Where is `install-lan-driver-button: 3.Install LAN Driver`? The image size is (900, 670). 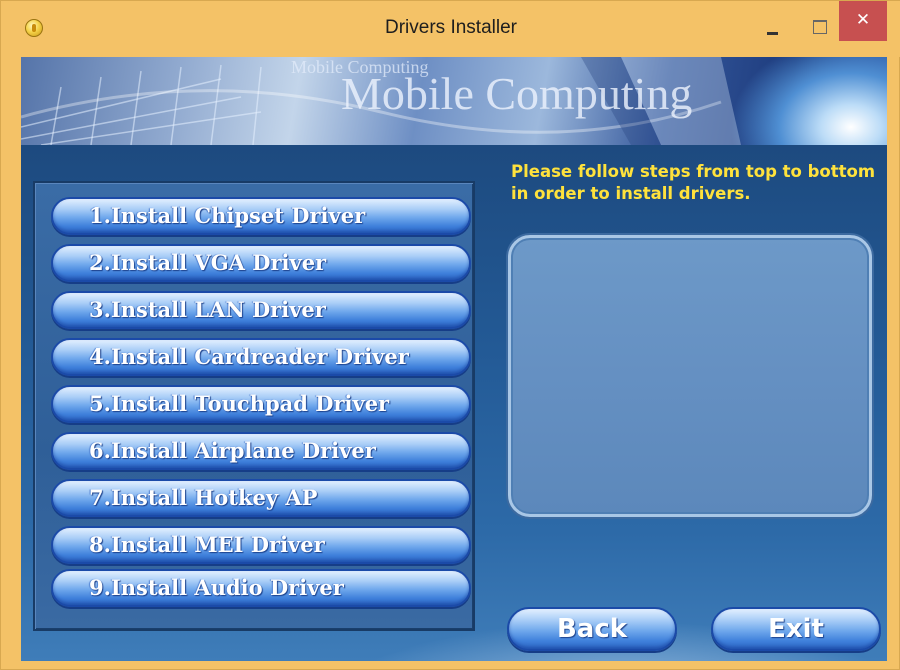 install-lan-driver-button: 3.Install LAN Driver is located at coordinates (261, 310).